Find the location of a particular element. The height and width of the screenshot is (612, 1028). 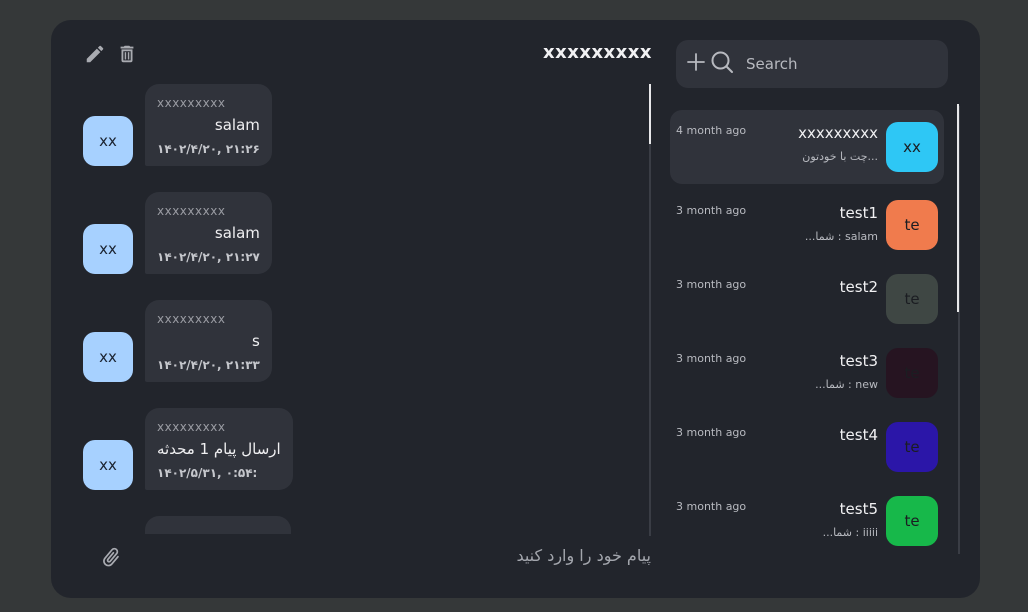

message-item: xx xxxxxxxxx salam ۱۴۰۲/۴/۲۰, ۲۱:۲۶ is located at coordinates (177, 125).